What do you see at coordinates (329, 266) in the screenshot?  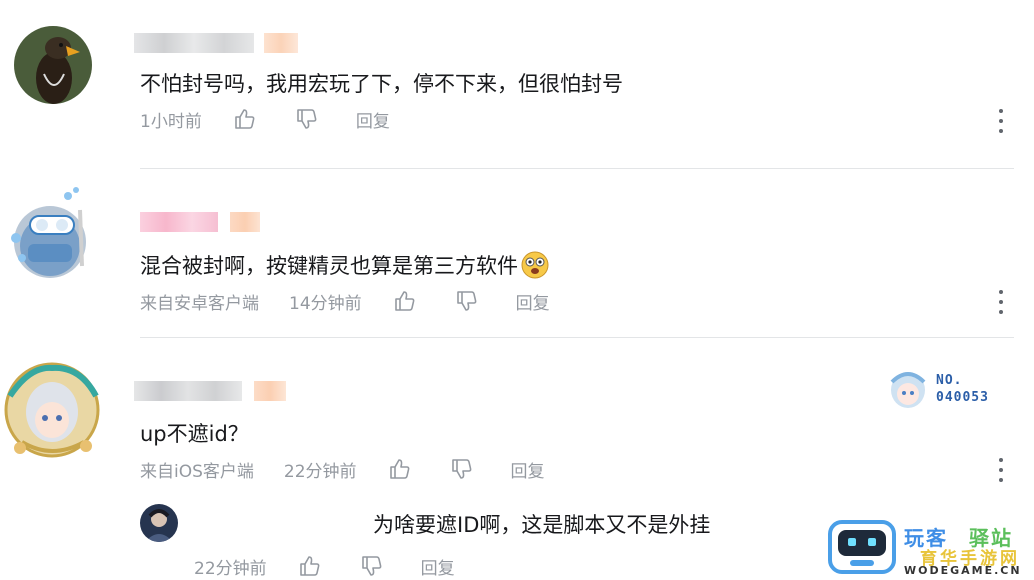 I see `comment-text-content: 混合被封啊，按键精灵也算是第三方软件` at bounding box center [329, 266].